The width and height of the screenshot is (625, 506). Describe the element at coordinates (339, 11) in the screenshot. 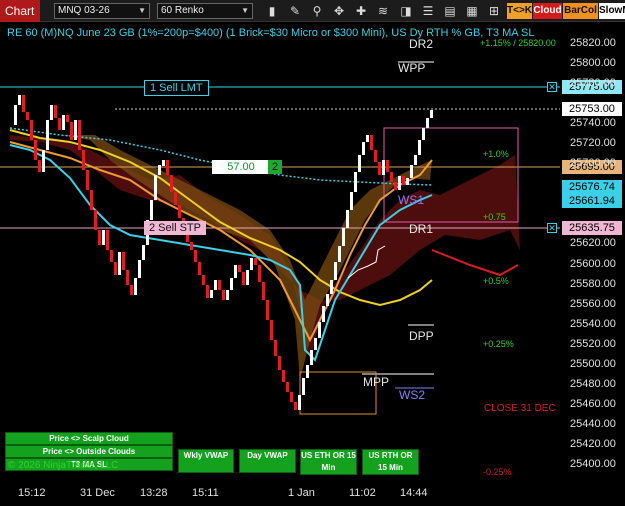

I see `pan-icon: ✥` at that location.